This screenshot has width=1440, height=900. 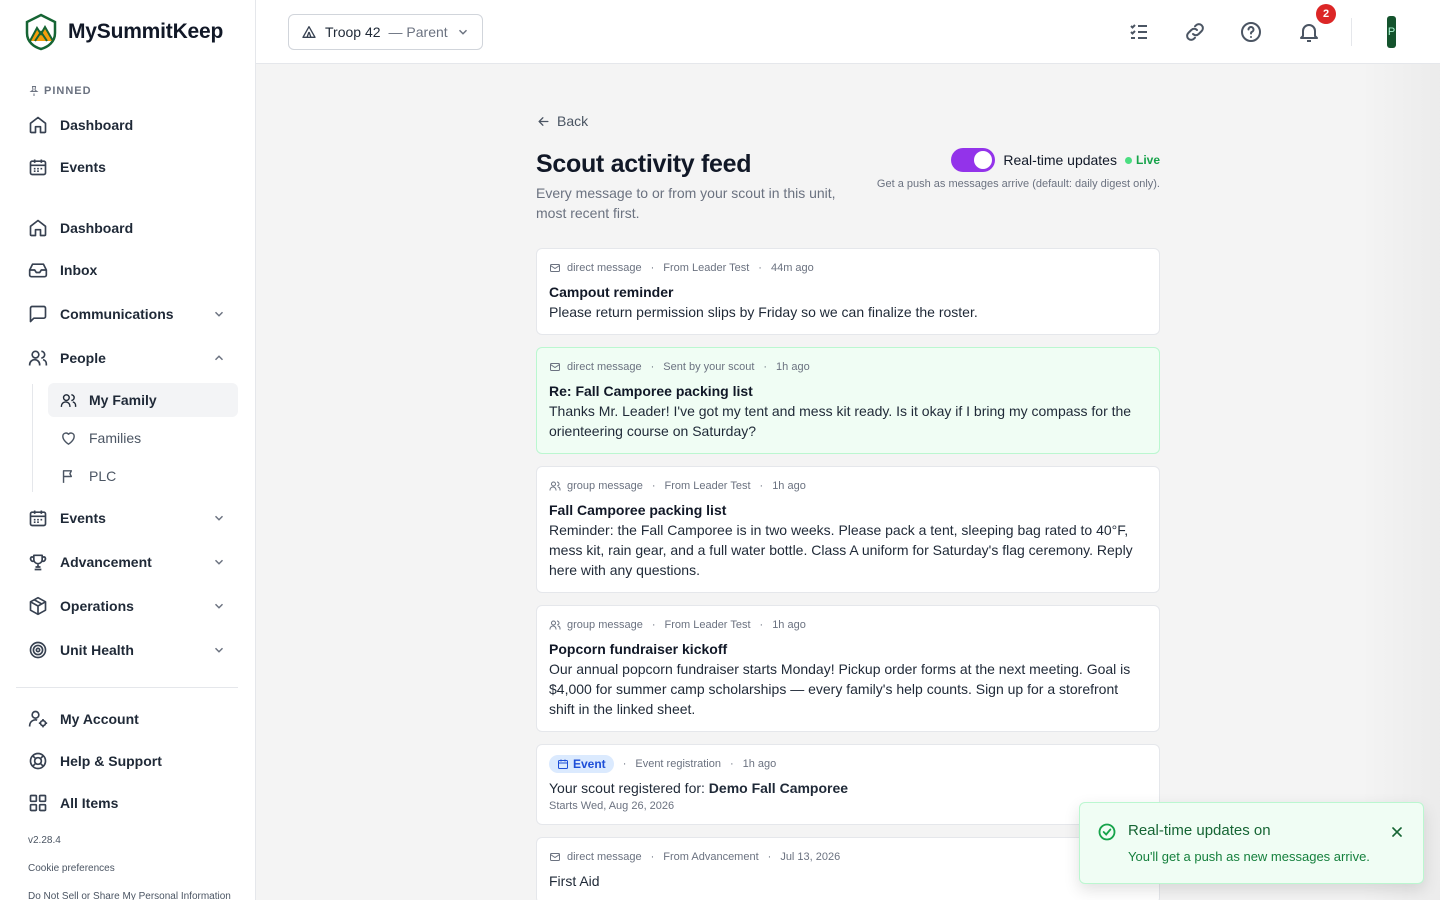 What do you see at coordinates (127, 650) in the screenshot?
I see `sidebar-item-unit-health: Unit Health` at bounding box center [127, 650].